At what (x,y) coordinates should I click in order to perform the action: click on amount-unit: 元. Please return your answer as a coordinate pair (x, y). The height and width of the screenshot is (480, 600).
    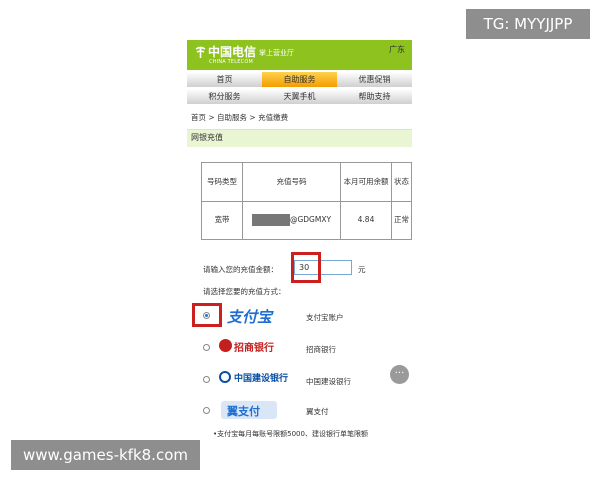
    Looking at the image, I should click on (362, 269).